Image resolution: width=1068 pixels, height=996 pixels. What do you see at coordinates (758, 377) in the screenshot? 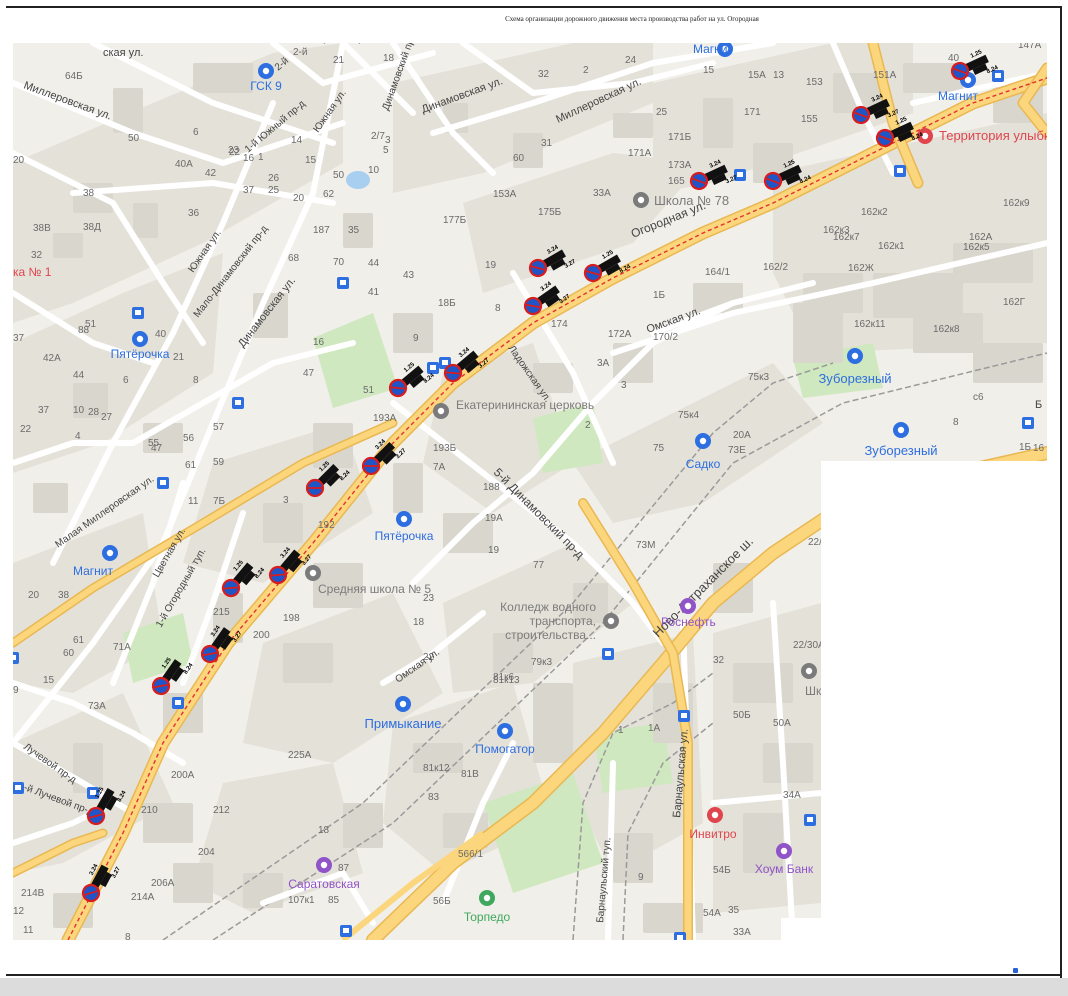
I see `house-number: 75к3` at bounding box center [758, 377].